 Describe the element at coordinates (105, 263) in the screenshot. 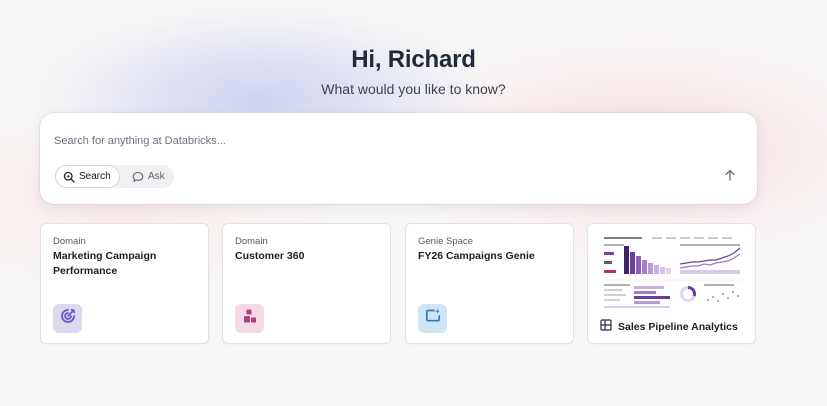

I see `card-title: Marketing Campaign Performance` at that location.